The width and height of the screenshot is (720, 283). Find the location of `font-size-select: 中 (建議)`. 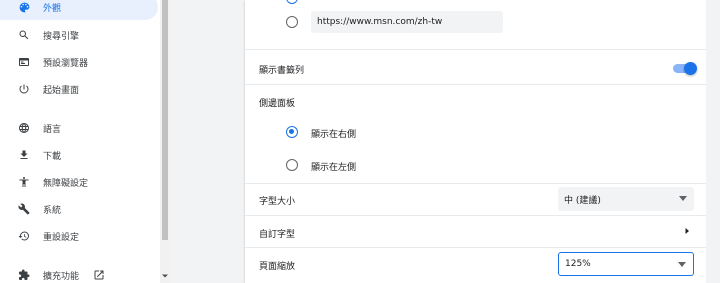

font-size-select: 中 (建議) is located at coordinates (626, 199).